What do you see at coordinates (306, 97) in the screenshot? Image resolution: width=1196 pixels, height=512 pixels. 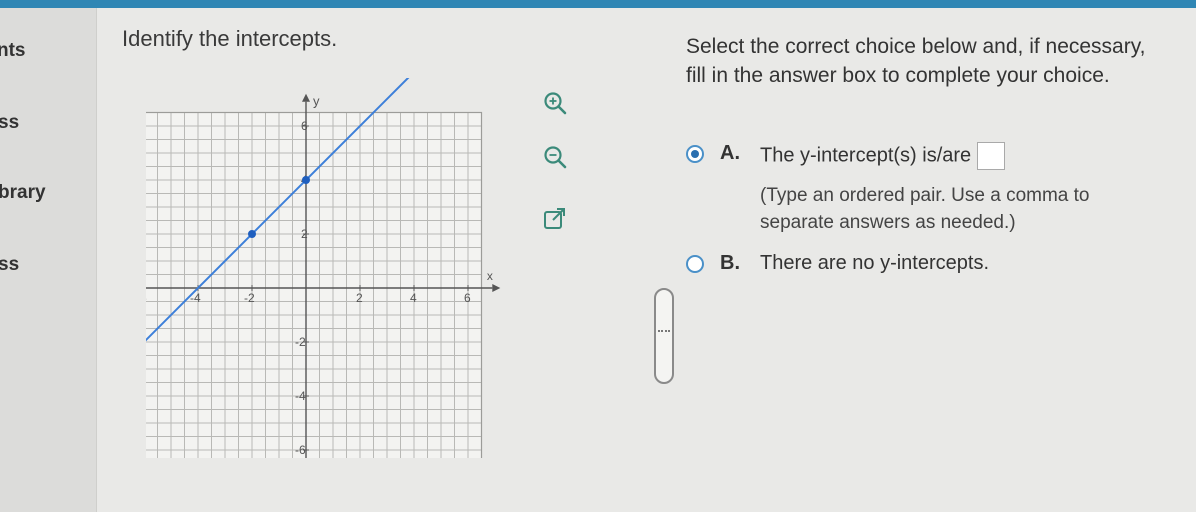 I see `y-axis-arrow` at bounding box center [306, 97].